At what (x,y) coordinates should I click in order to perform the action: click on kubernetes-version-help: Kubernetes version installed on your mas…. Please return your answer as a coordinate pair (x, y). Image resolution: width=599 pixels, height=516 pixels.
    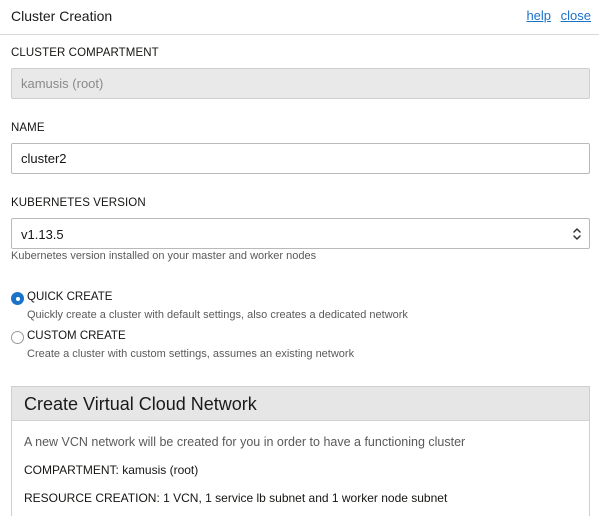
    Looking at the image, I should click on (164, 256).